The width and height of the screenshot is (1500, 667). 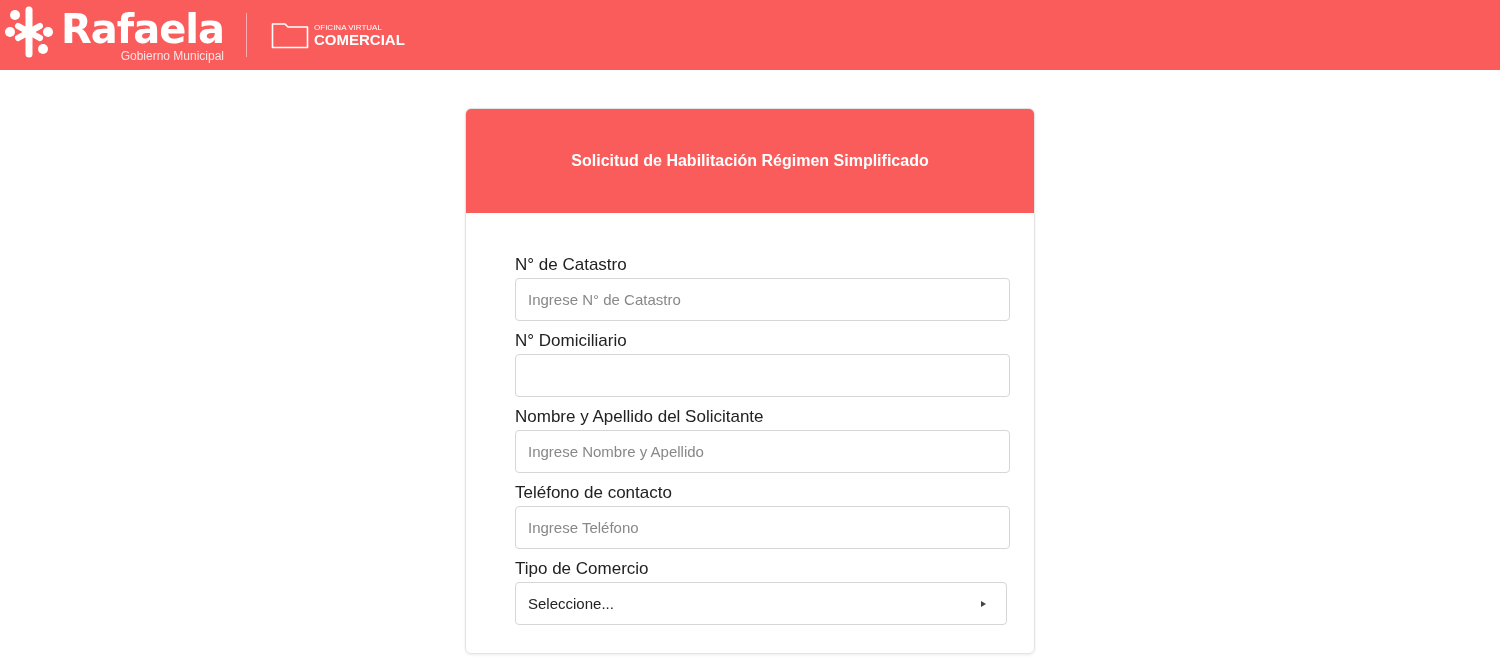 I want to click on office-label: OFICINA VIRTUAL, so click(x=348, y=27).